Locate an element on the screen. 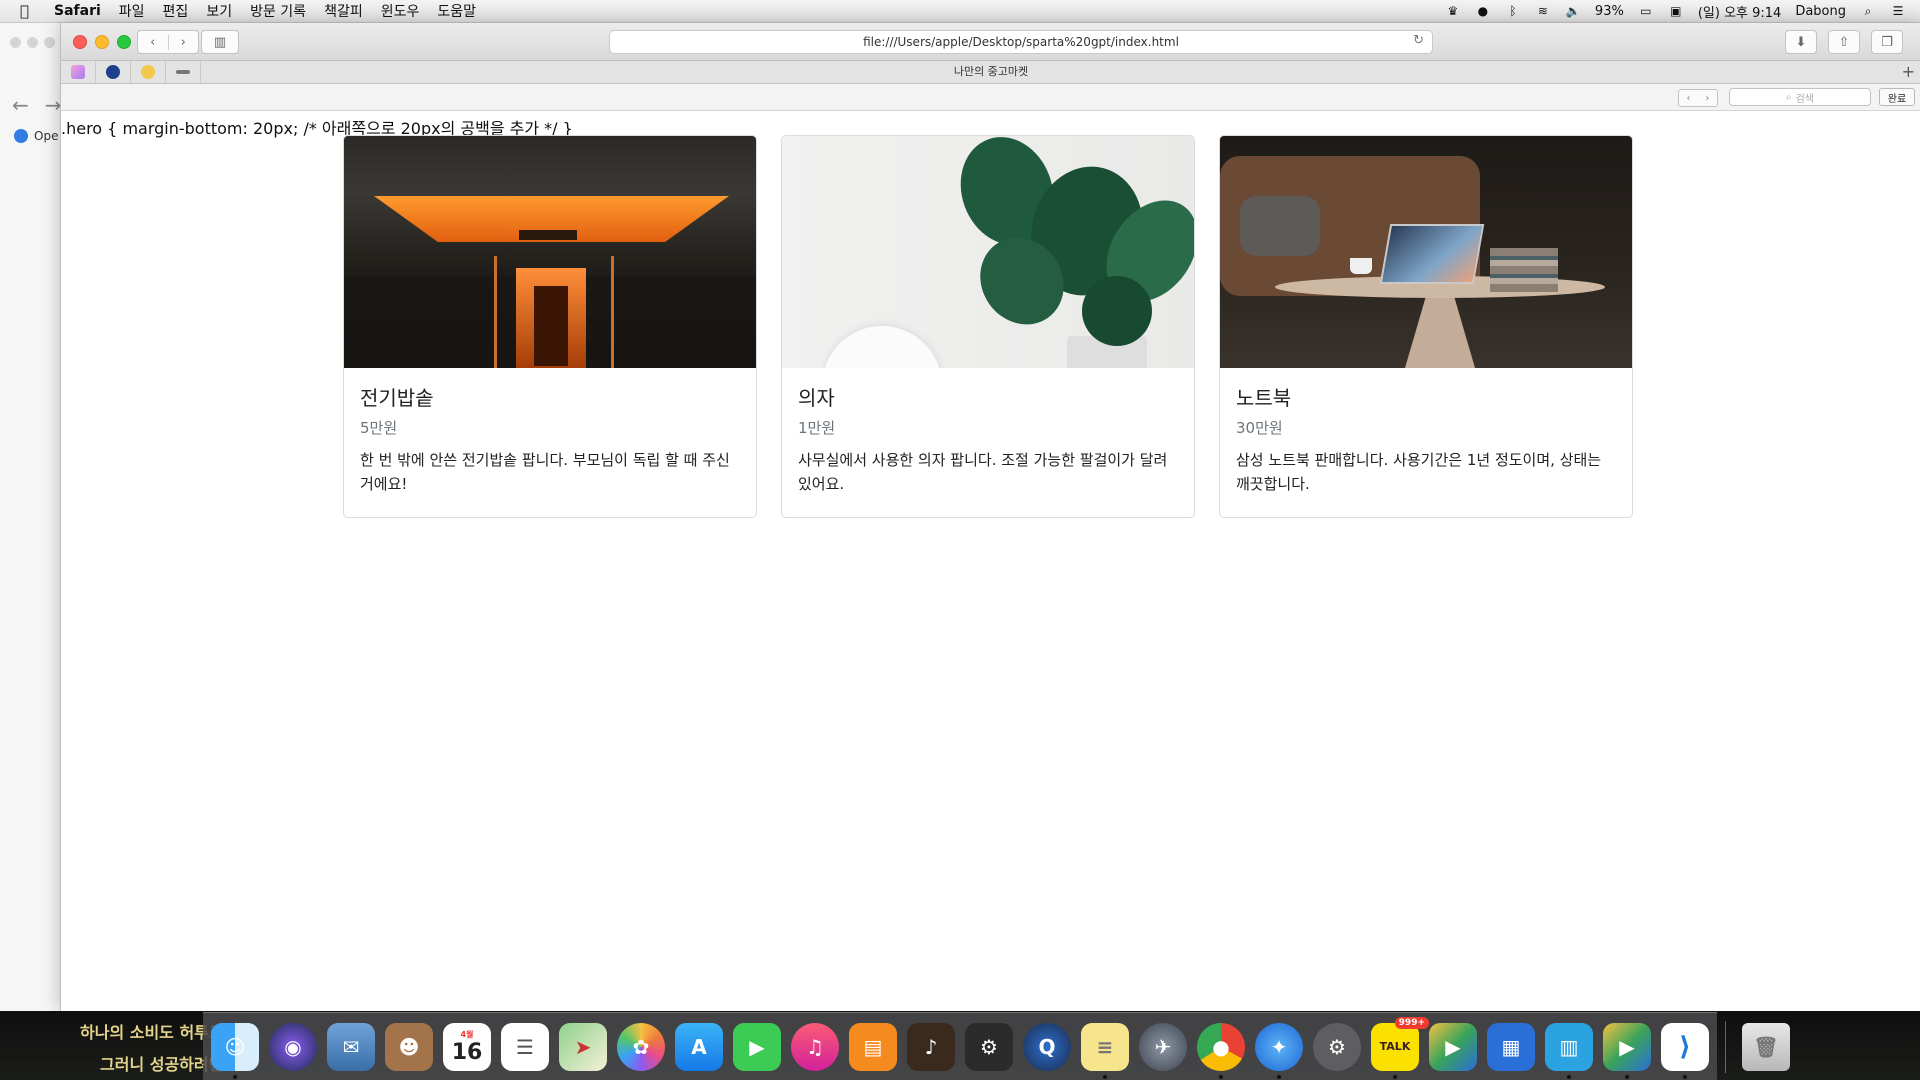 This screenshot has height=1080, width=1920. vscode-icon: ⟩ is located at coordinates (1685, 1050).